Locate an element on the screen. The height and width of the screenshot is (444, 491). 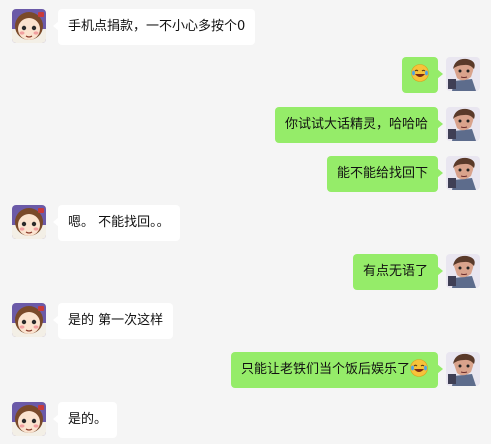
outgoing-message-bubble: 你试试大话精灵，哈哈哈 is located at coordinates (359, 125).